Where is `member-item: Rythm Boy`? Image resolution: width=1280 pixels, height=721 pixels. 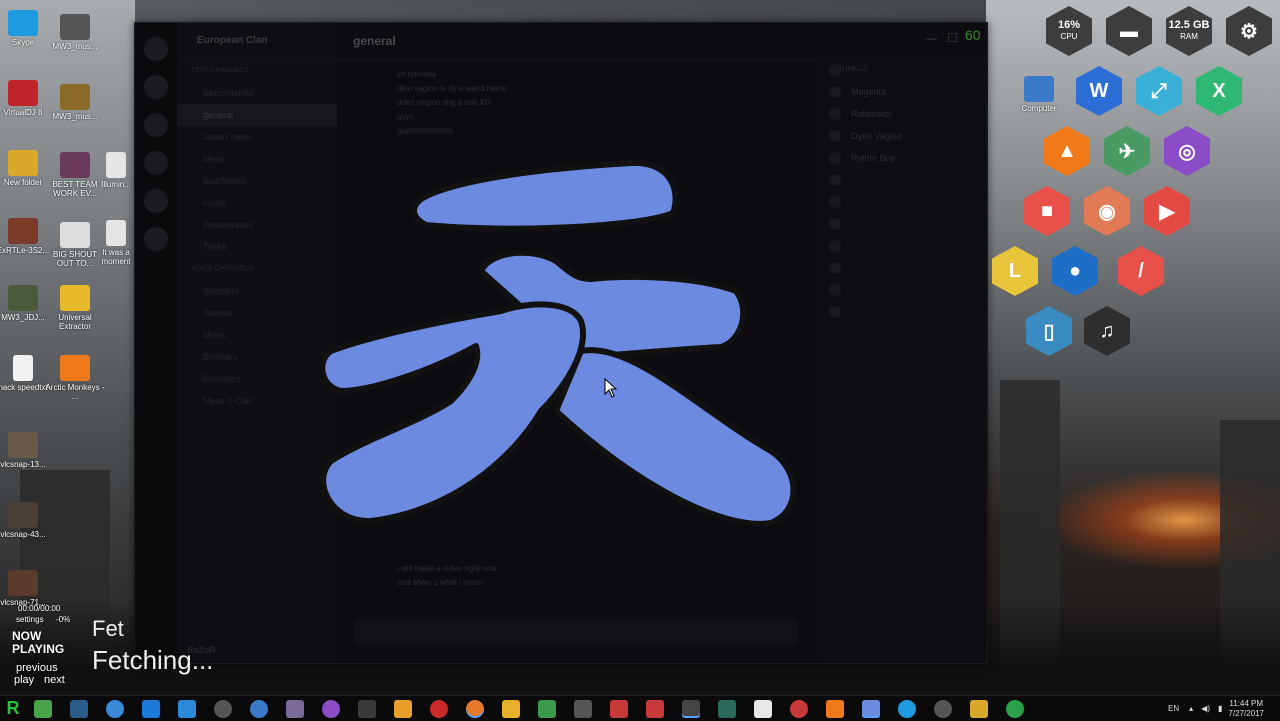
member-item: Rythm Boy is located at coordinates (902, 158).